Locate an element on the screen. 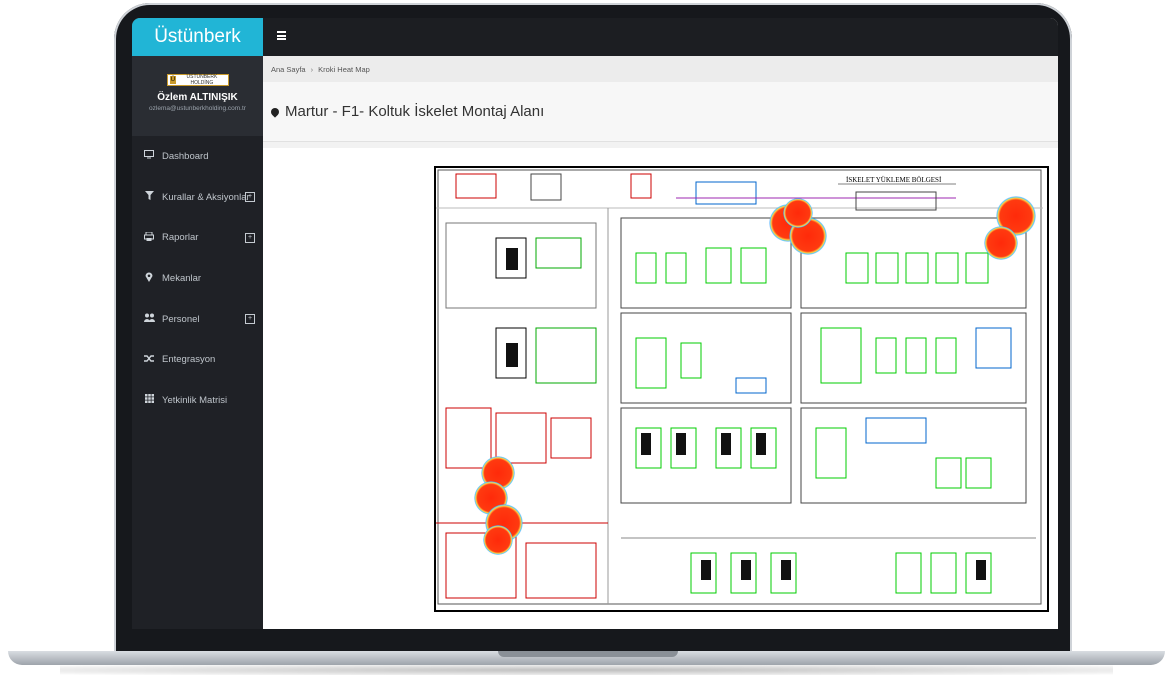 This screenshot has width=1173, height=679. sidebar-item-mekanlar: Mekanlar is located at coordinates (197, 278).